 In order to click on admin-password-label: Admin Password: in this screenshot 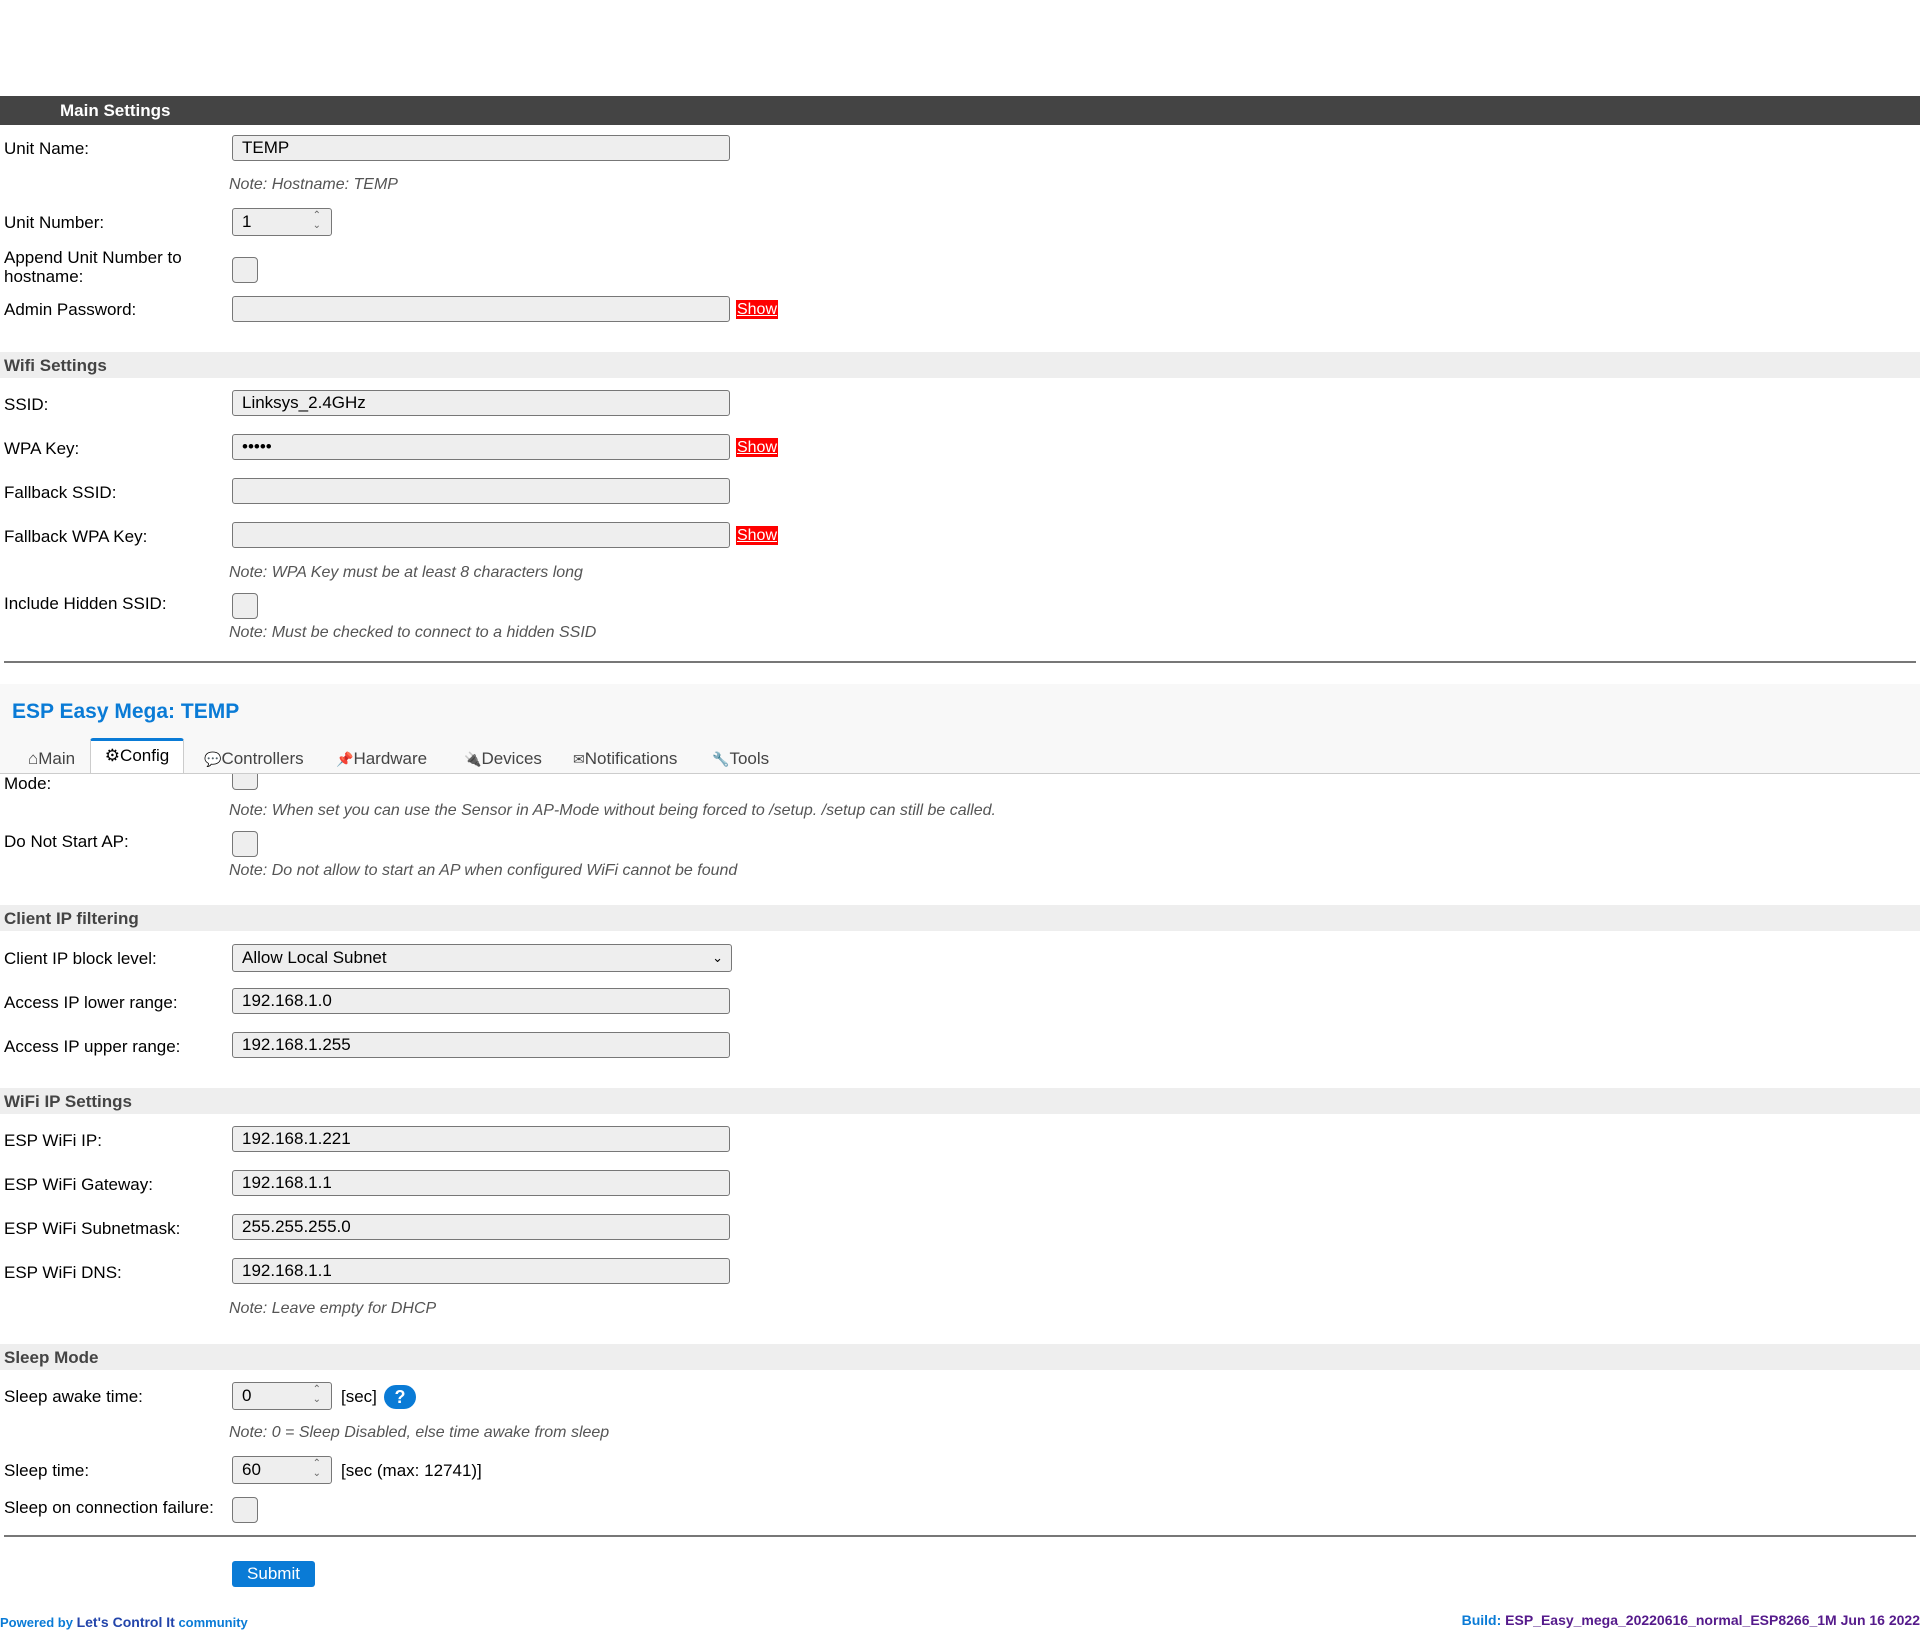, I will do `click(70, 309)`.